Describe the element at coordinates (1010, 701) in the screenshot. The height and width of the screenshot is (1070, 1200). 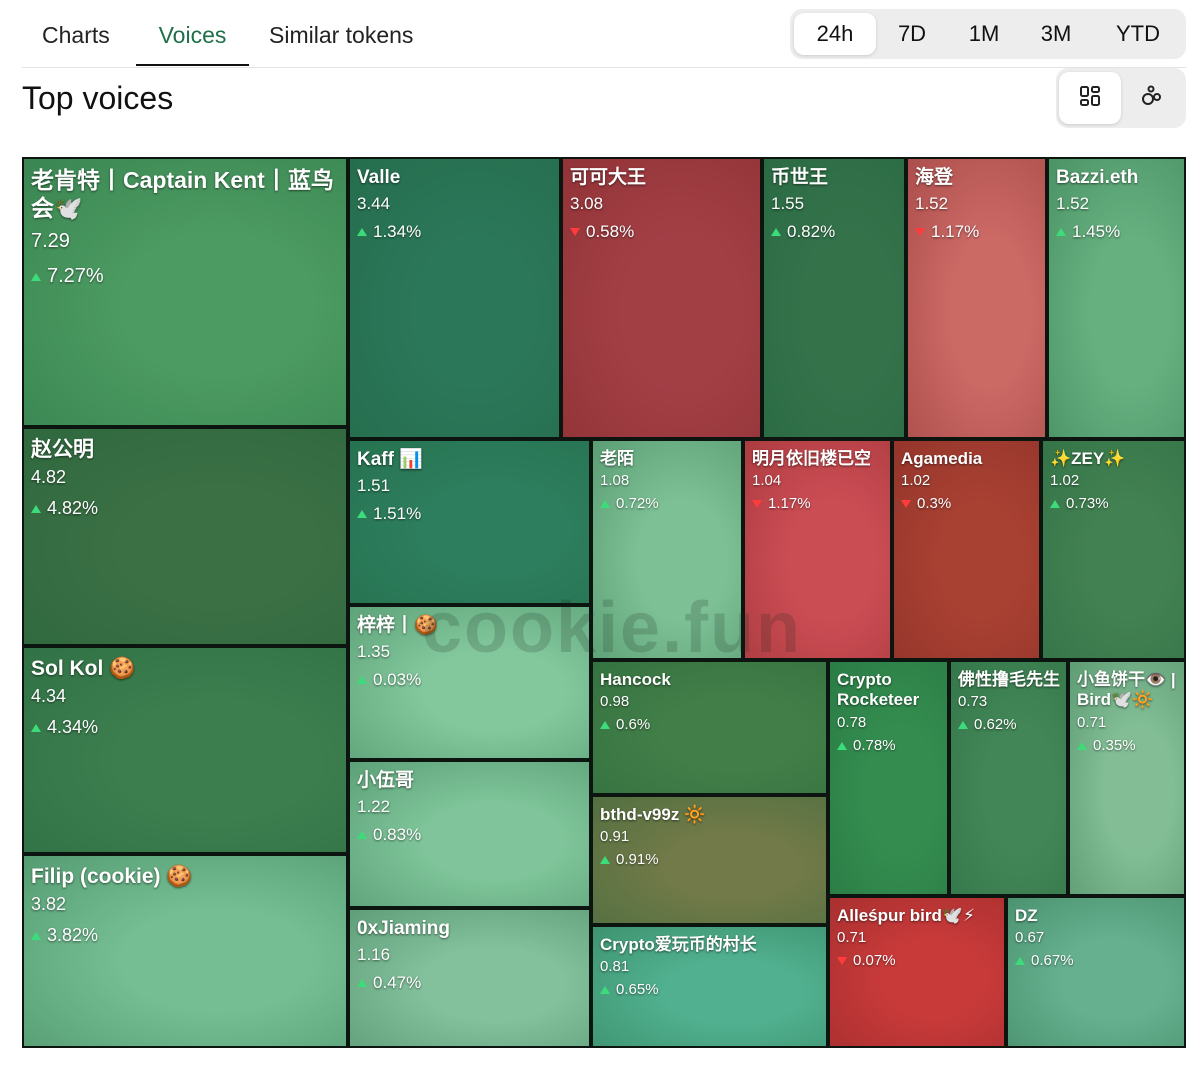
I see `voice-info: 佛性撸毛先生 0.73 0.62%` at that location.